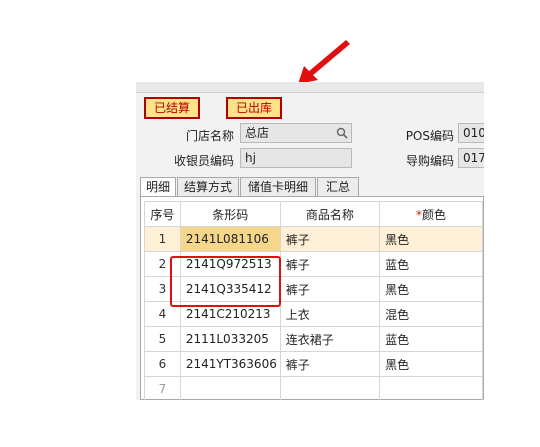 This screenshot has height=447, width=540. Describe the element at coordinates (254, 108) in the screenshot. I see `shipped-badge: 已出库` at that location.